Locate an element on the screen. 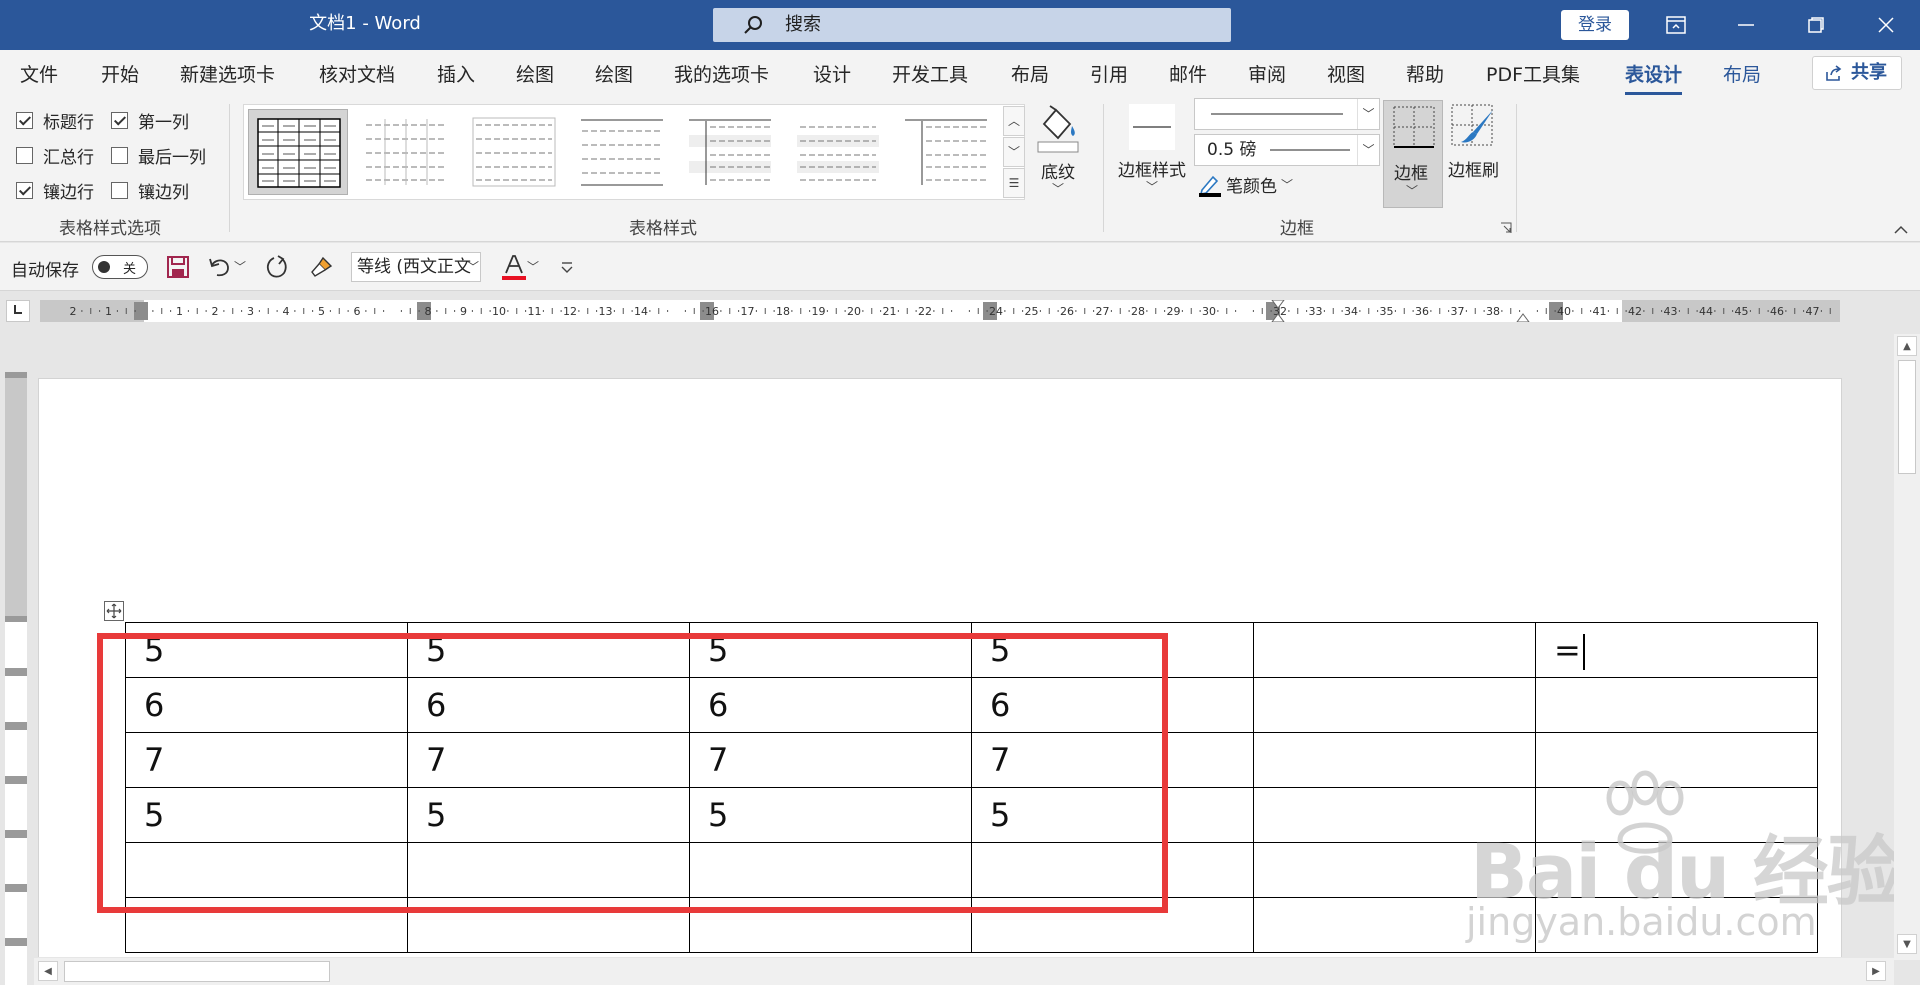 Image resolution: width=1920 pixels, height=985 pixels. total-row-checkbox: 汇总行 is located at coordinates (55, 155).